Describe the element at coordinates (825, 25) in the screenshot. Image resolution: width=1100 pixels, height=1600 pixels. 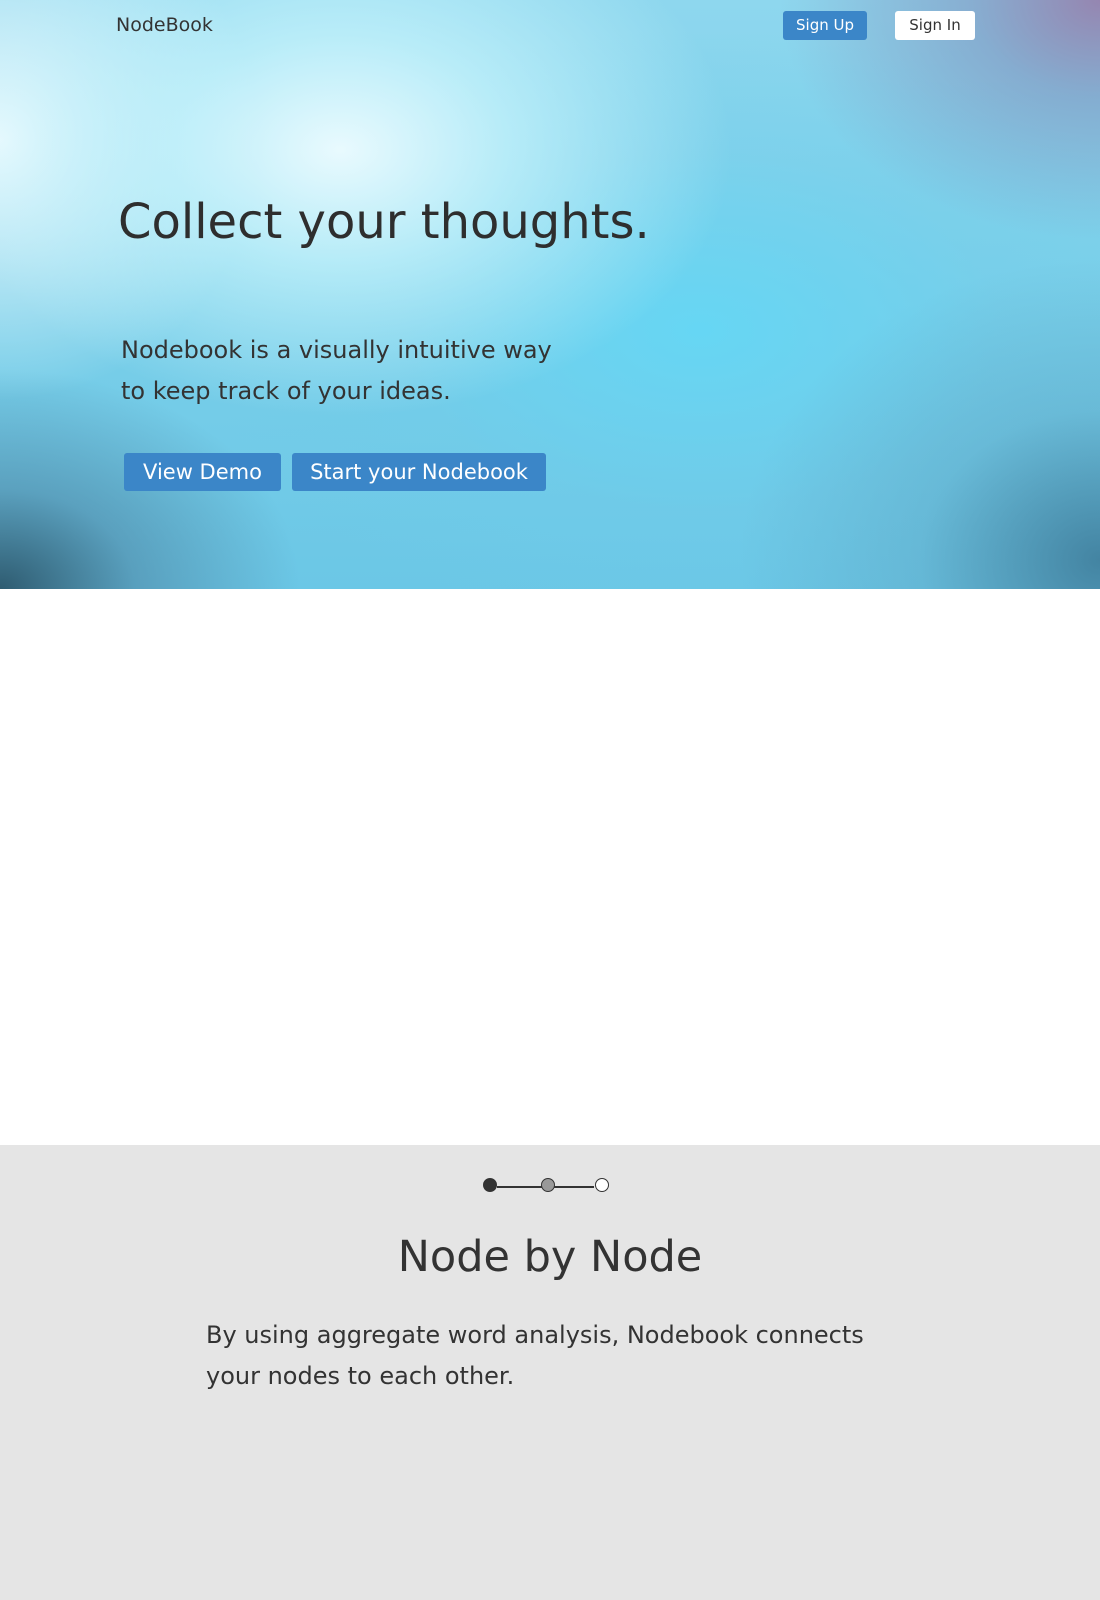
I see `sign-up-button: Sign Up` at that location.